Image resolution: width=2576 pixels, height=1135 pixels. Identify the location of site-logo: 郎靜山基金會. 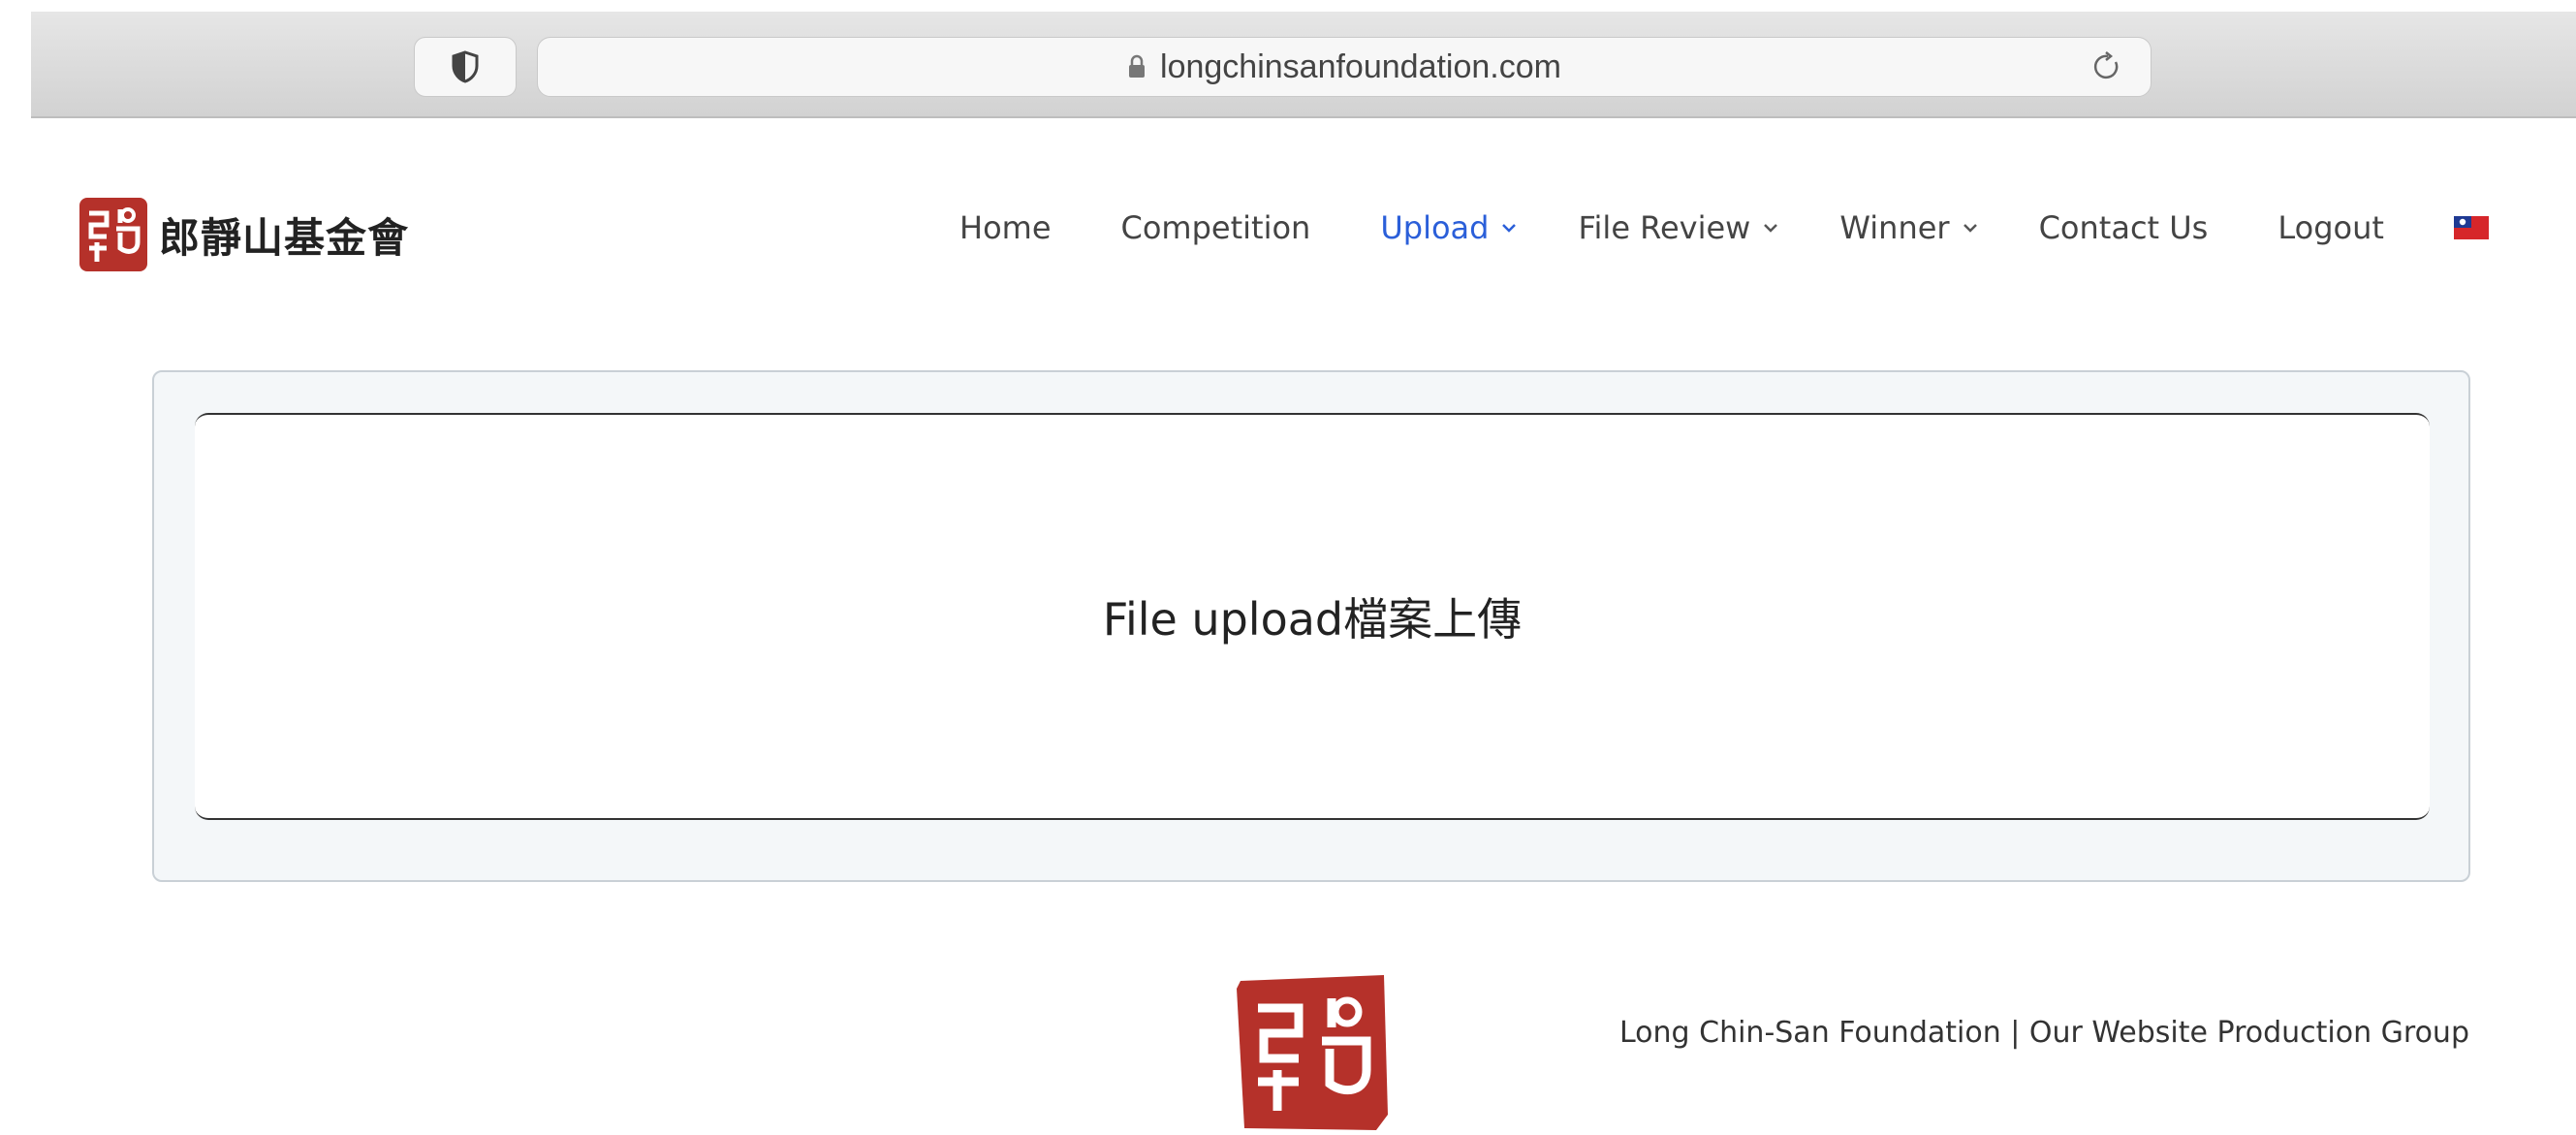
(243, 234).